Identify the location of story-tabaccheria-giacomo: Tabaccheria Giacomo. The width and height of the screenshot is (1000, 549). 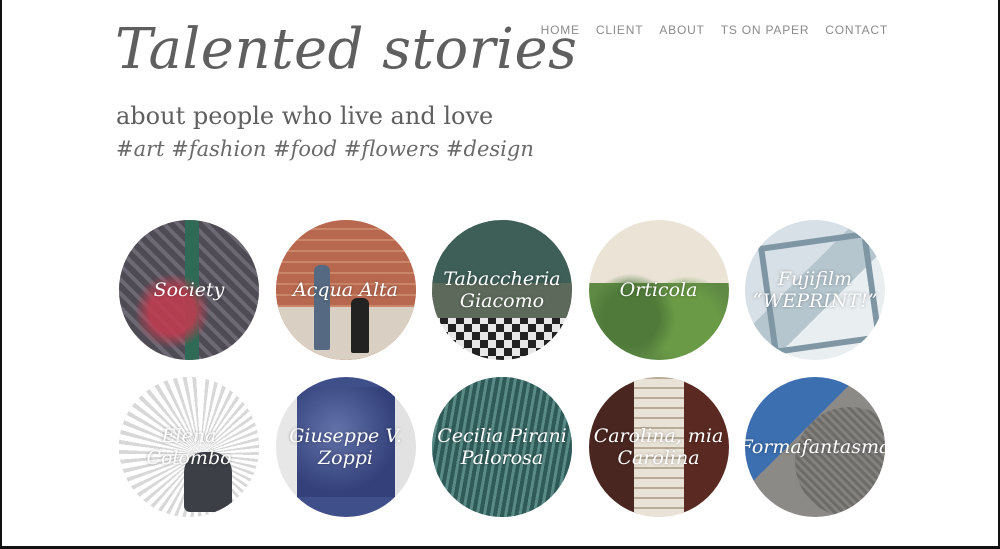
(502, 290).